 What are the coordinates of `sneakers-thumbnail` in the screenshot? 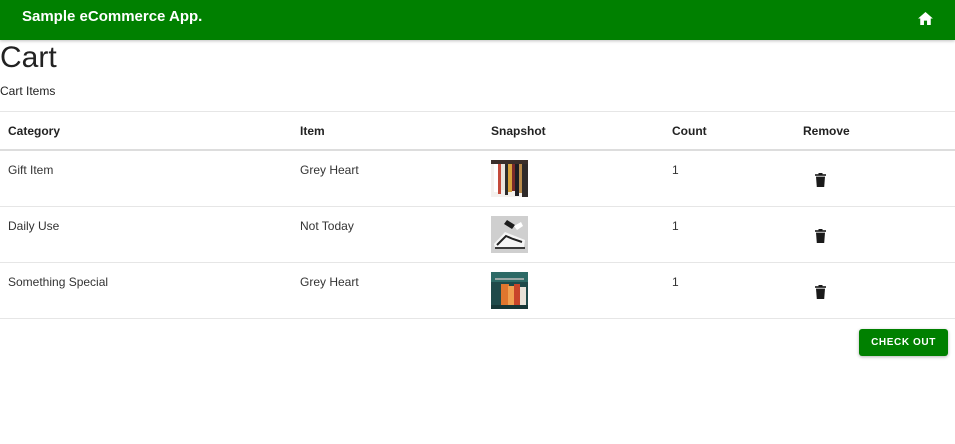 It's located at (509, 234).